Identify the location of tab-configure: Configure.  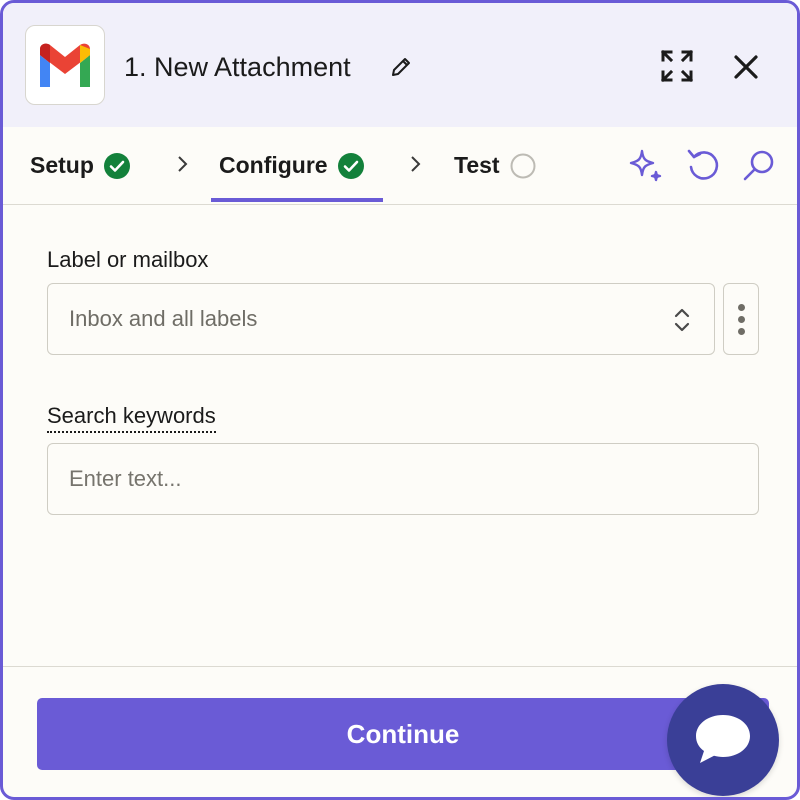
(291, 165).